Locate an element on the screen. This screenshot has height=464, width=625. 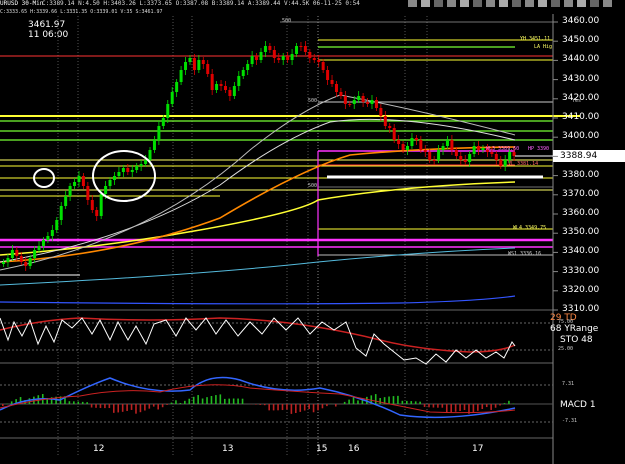
annotation-yes: Yes is located at coordinates (577, 101).